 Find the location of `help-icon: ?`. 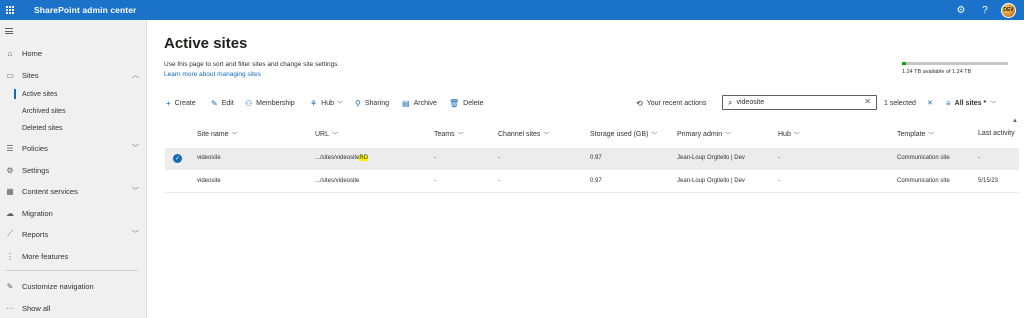

help-icon: ? is located at coordinates (985, 10).